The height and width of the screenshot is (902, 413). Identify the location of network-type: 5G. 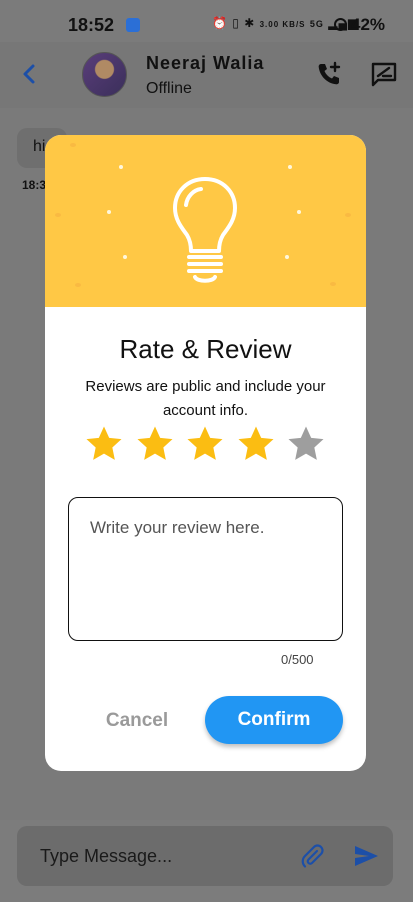
(316, 24).